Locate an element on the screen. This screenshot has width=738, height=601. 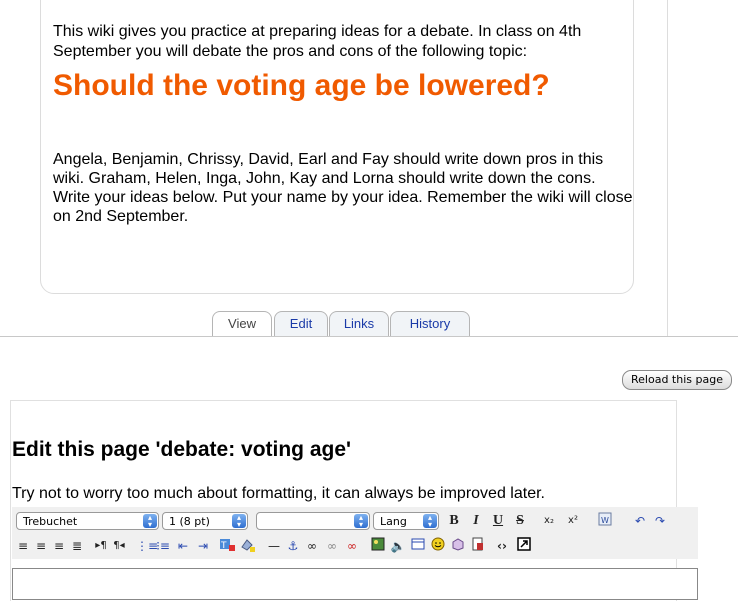
font-select: Trebuchet ▴ ▾ is located at coordinates (87, 521).